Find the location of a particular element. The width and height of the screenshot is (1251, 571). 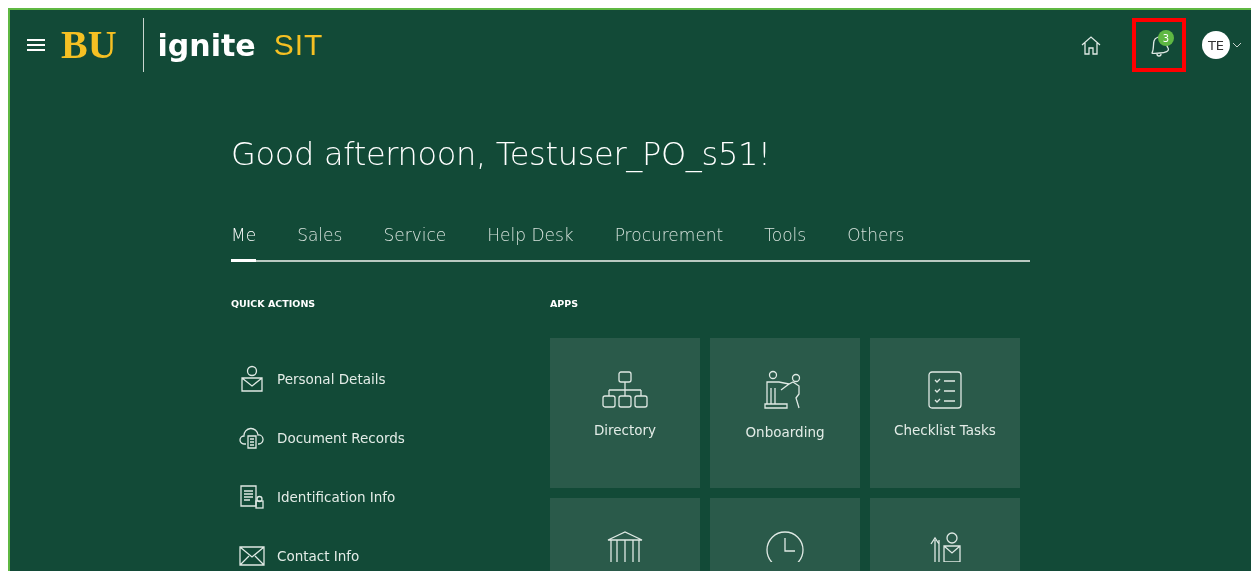

document-lock-icon is located at coordinates (251, 496).